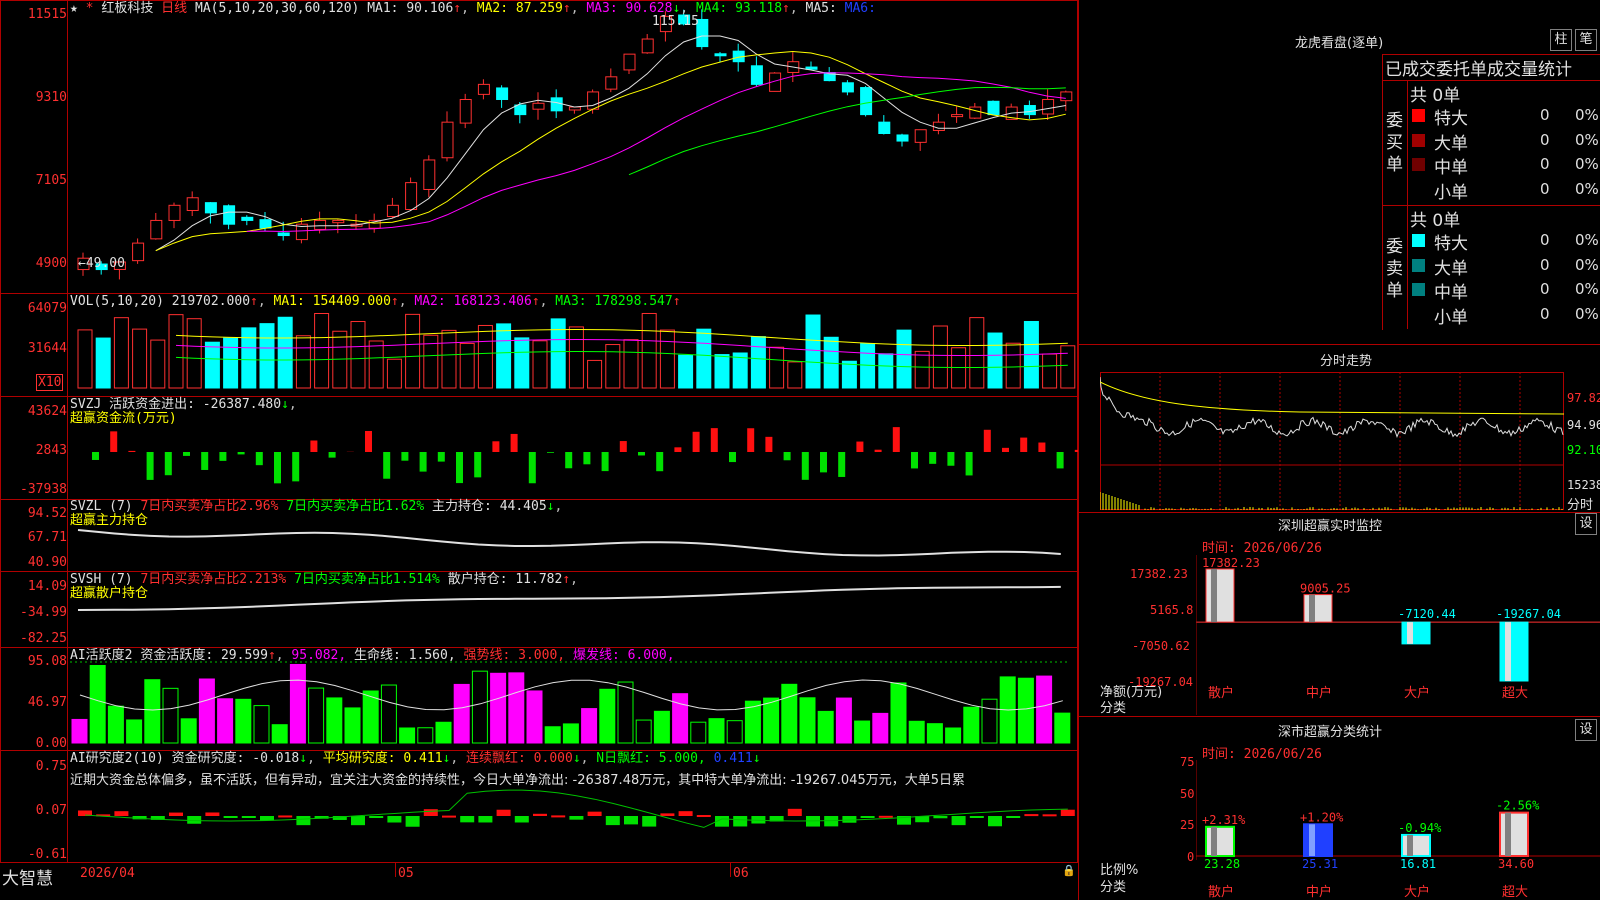 This screenshot has height=900, width=1600. Describe the element at coordinates (1583, 425) in the screenshot. I see `intraday-tick: 94.96` at that location.